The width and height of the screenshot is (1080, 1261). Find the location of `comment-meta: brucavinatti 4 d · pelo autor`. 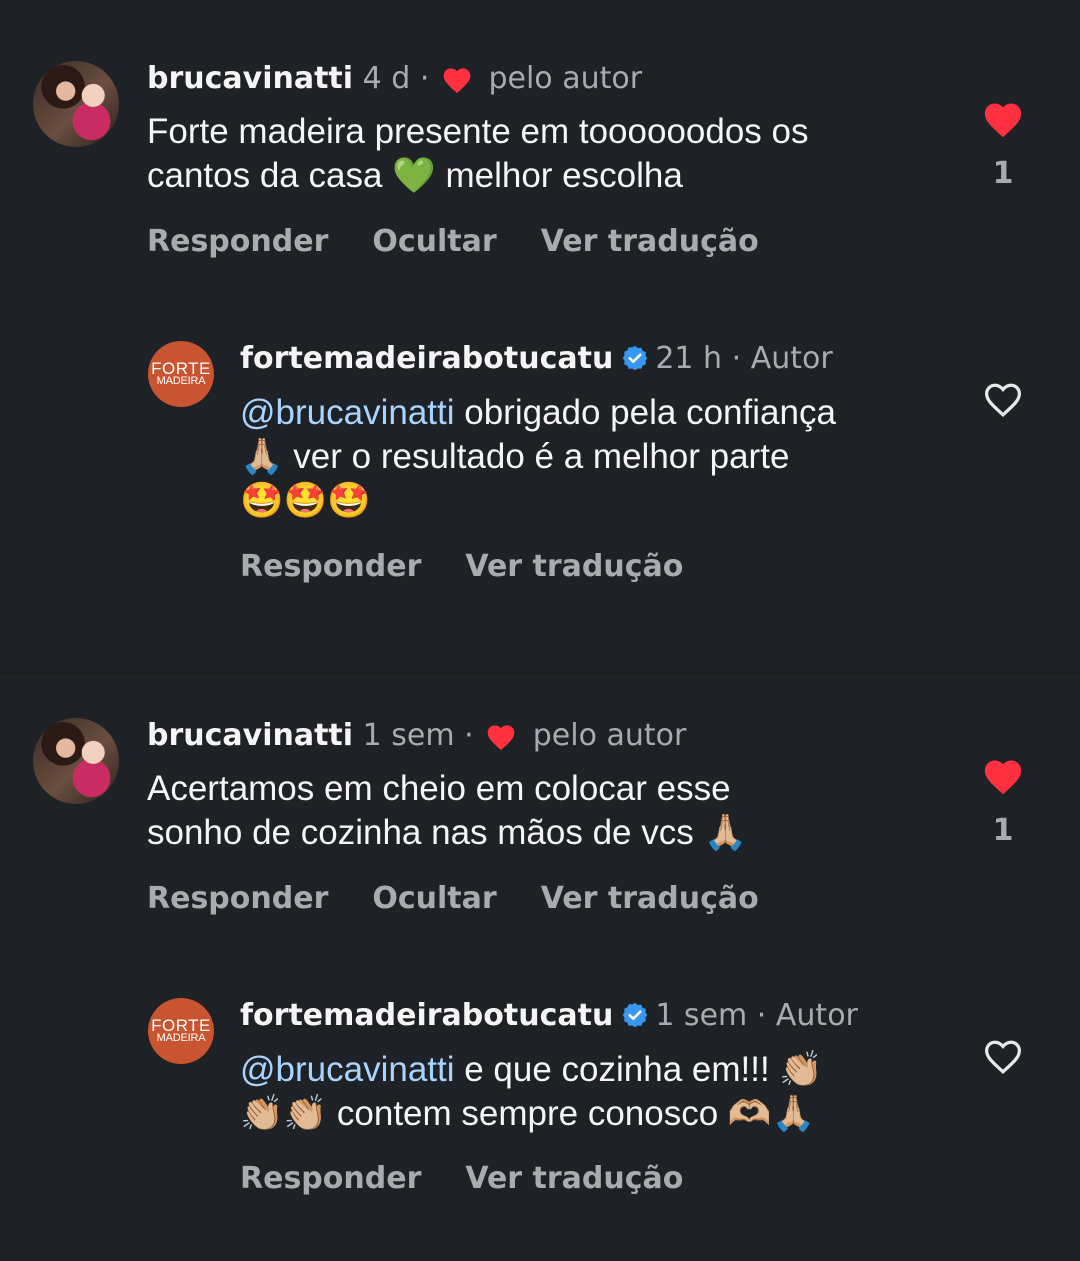

comment-meta: brucavinatti 4 d · pelo autor is located at coordinates (394, 79).